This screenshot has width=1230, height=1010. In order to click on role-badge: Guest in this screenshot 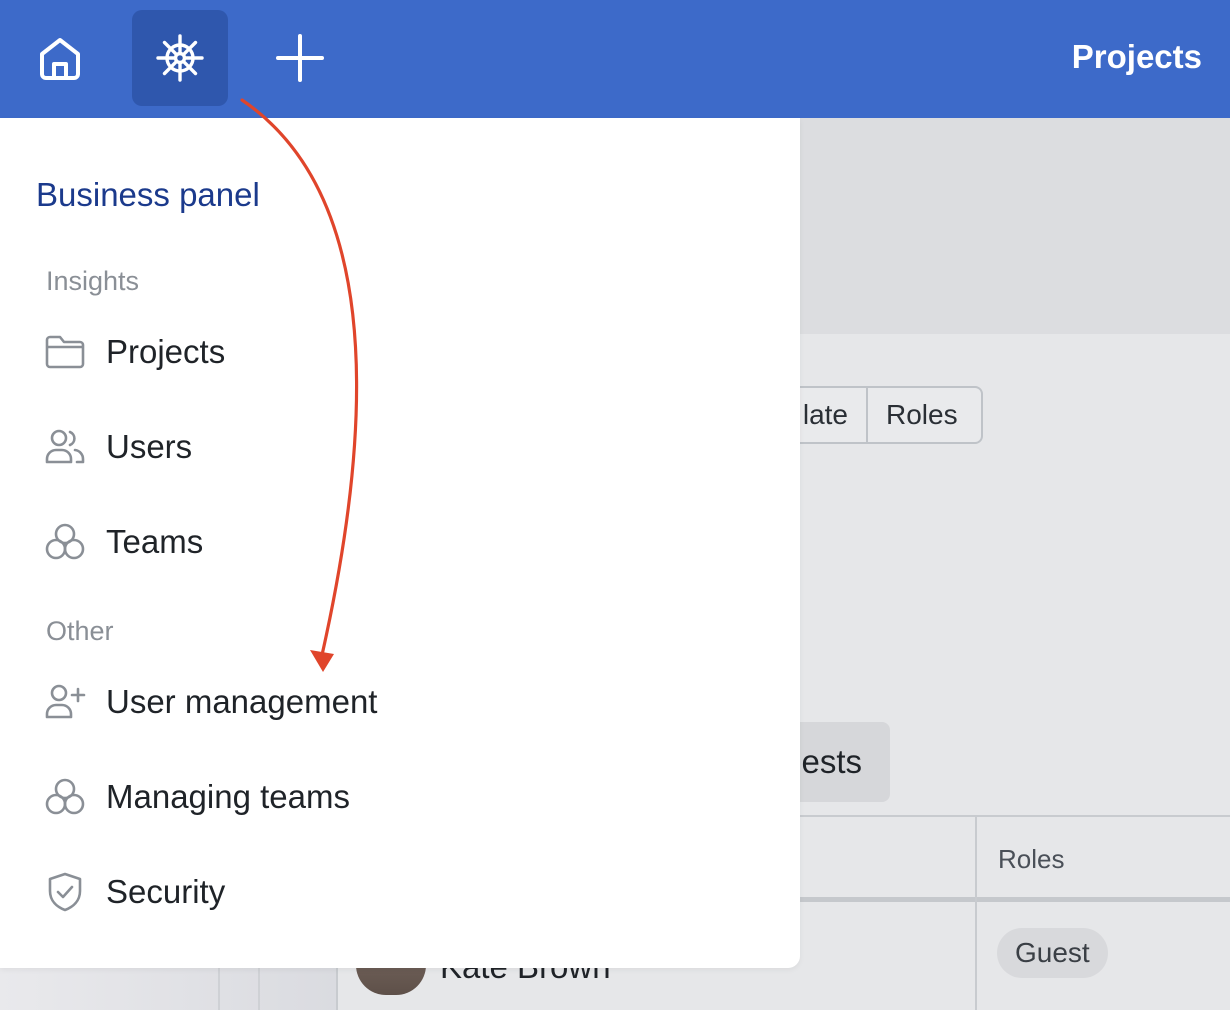, I will do `click(1052, 953)`.